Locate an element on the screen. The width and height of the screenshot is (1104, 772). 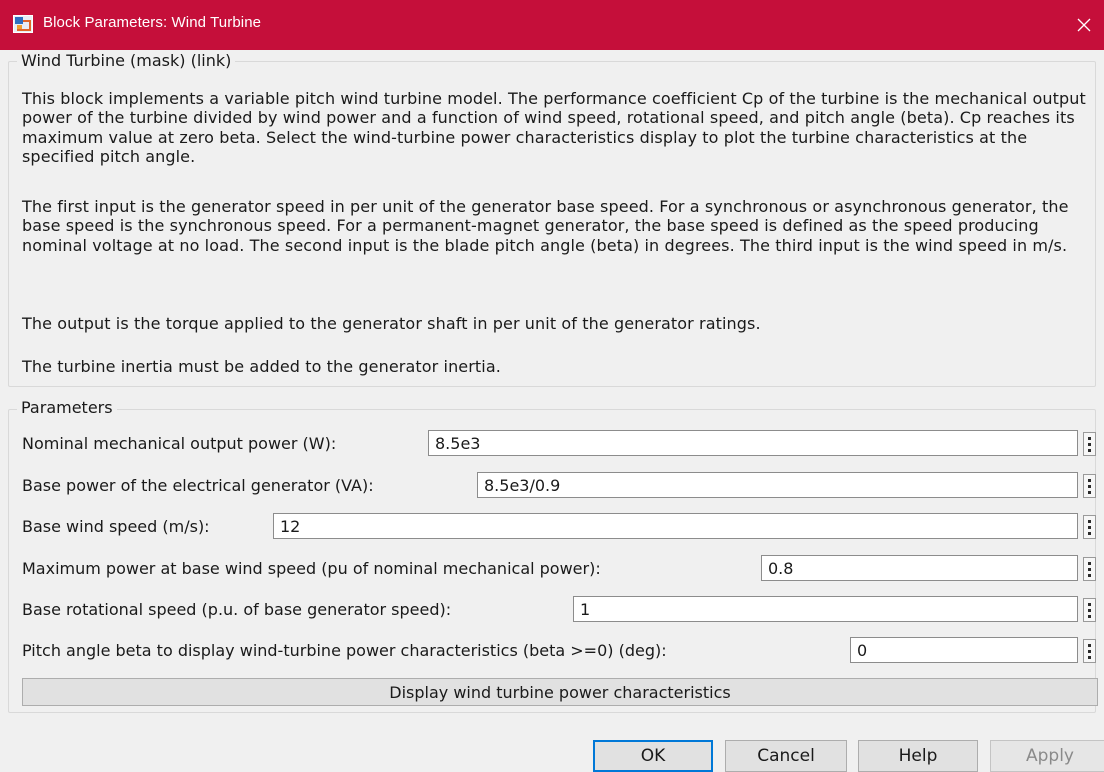
param-row-nominal-power: Nominal mechanical output power (W): is located at coordinates (560, 444).